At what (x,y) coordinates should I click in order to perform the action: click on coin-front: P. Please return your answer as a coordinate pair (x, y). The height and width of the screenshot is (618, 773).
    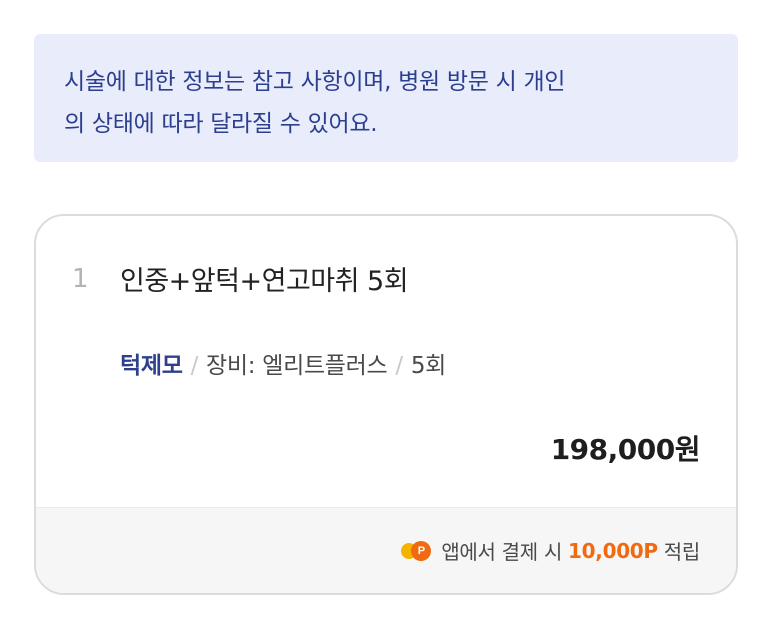
    Looking at the image, I should click on (421, 550).